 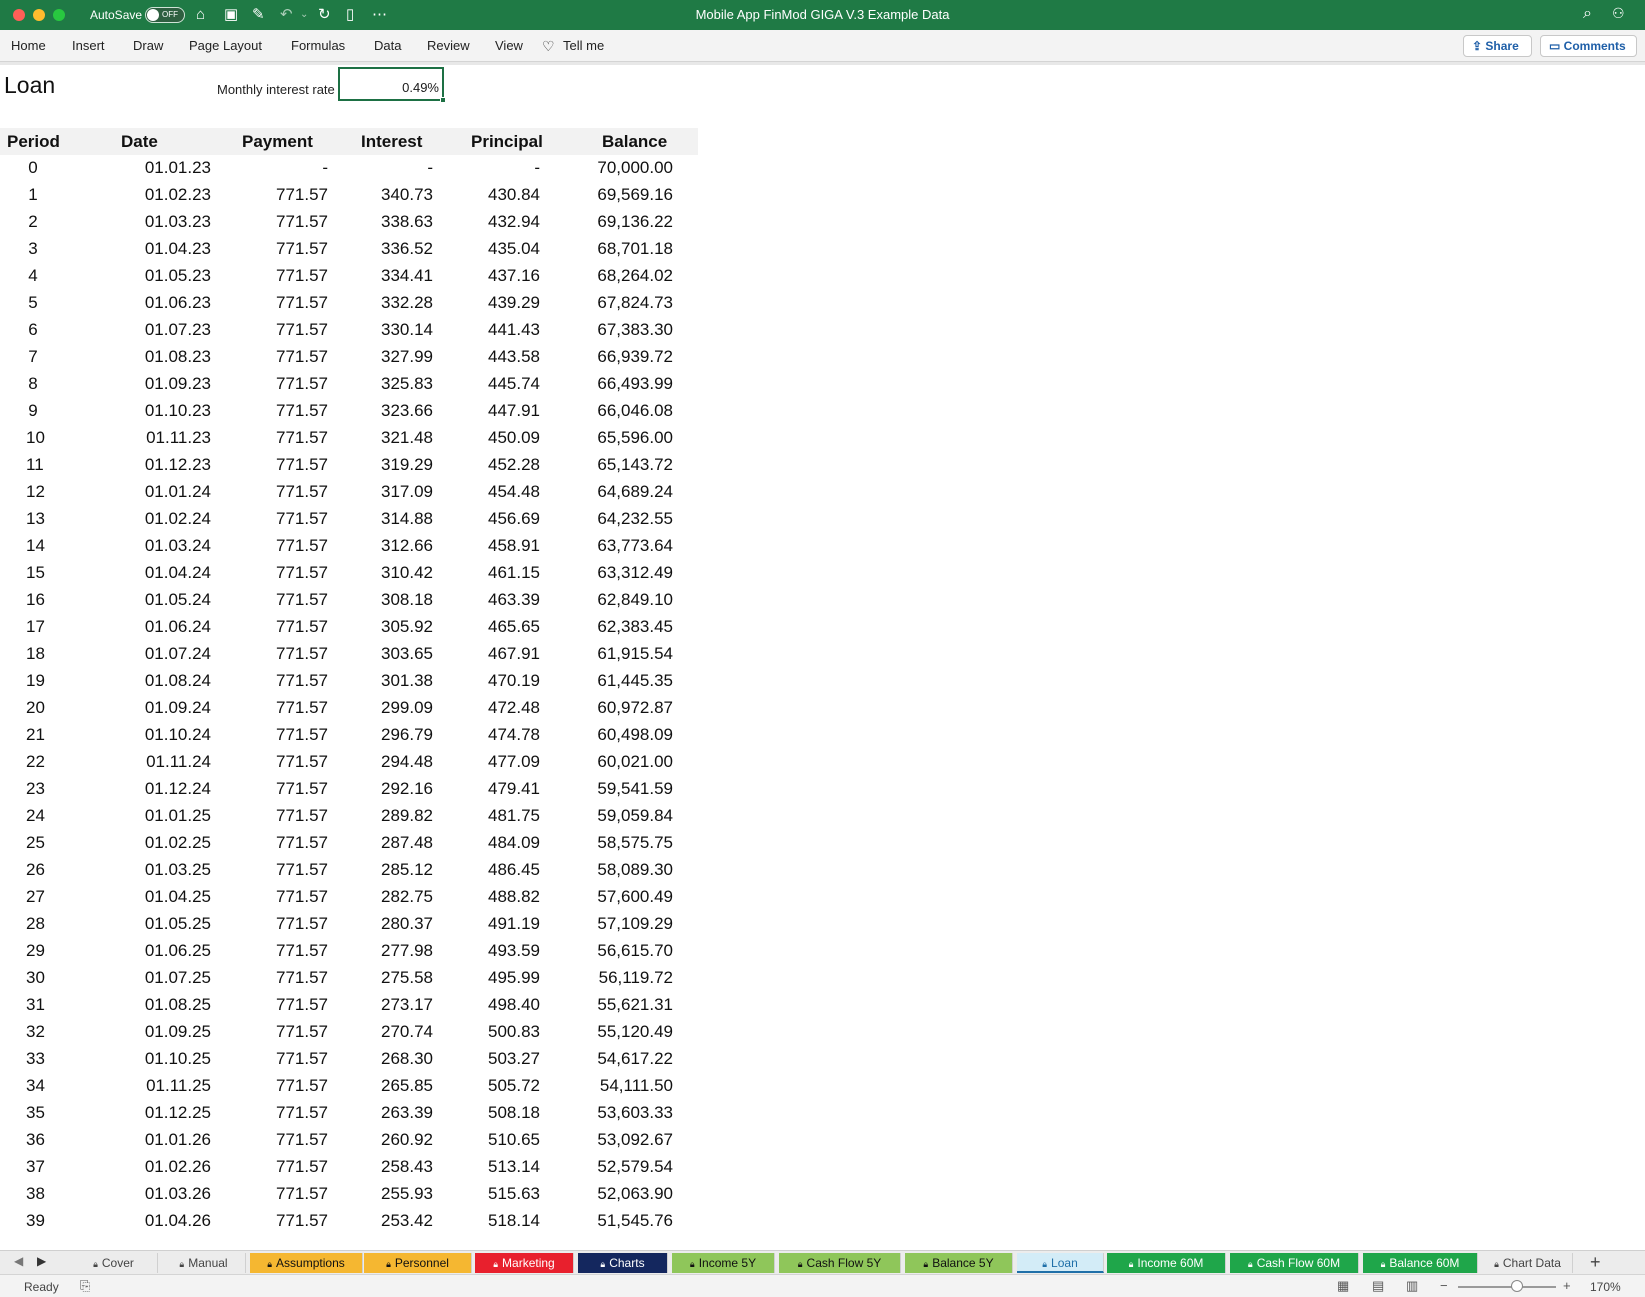 What do you see at coordinates (503, 816) in the screenshot?
I see `principal-cell: 481.75` at bounding box center [503, 816].